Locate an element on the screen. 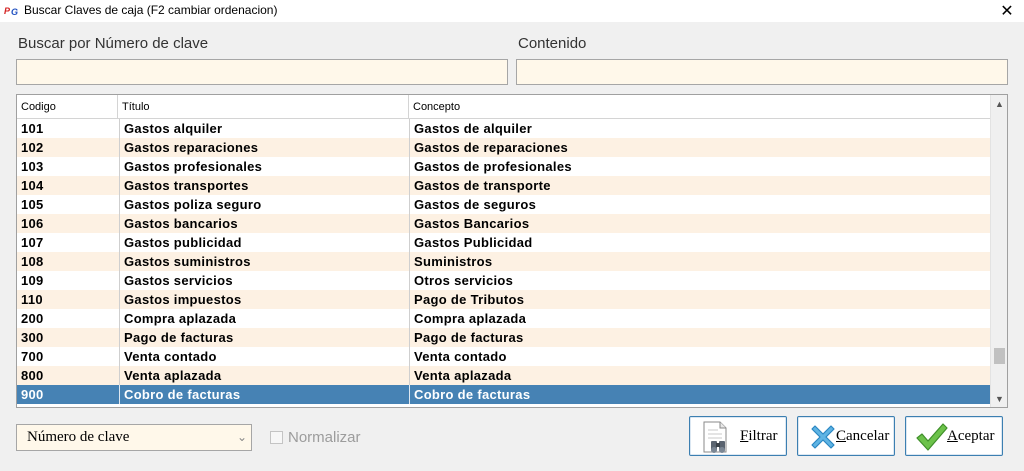 The height and width of the screenshot is (471, 1024). cell-titulo: Gastos servicios is located at coordinates (264, 280).